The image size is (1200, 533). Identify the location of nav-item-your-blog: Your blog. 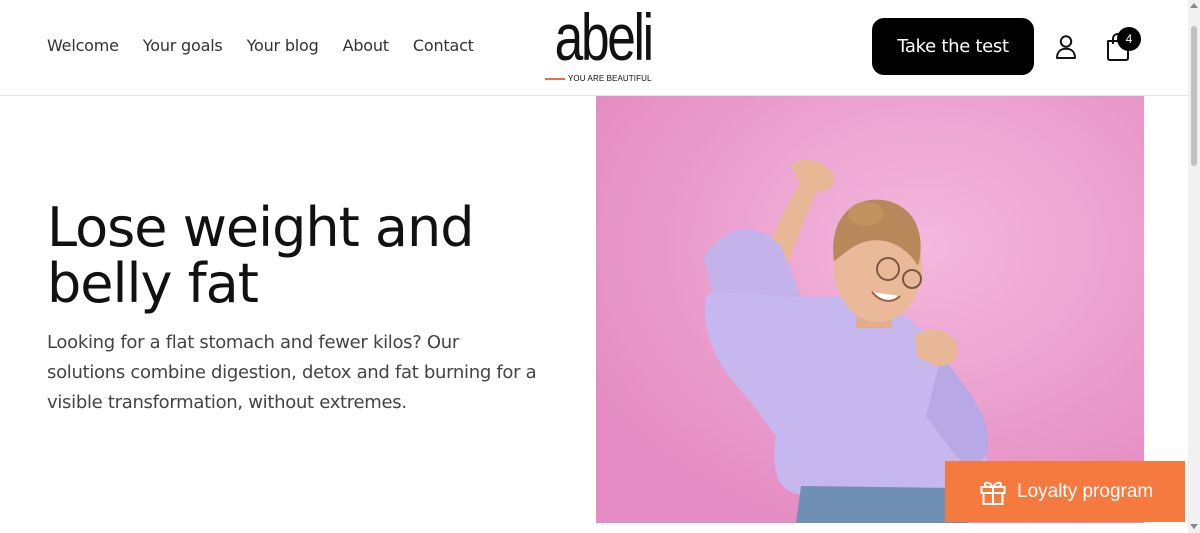
(283, 45).